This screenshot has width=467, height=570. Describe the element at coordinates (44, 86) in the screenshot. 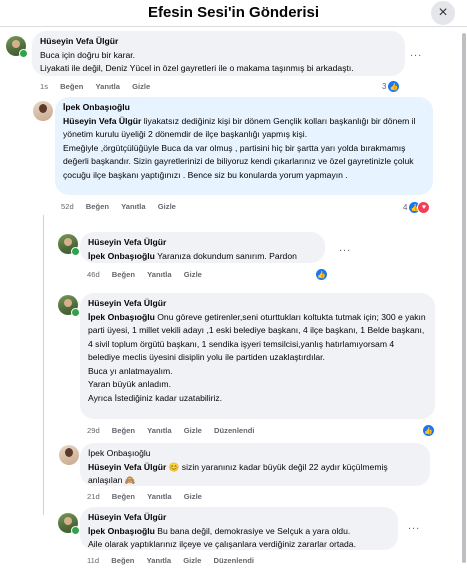

I see `comment-time: 1s` at that location.